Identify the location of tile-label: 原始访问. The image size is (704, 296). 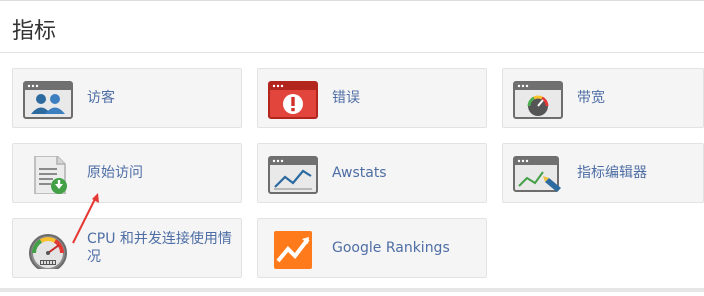
(115, 173).